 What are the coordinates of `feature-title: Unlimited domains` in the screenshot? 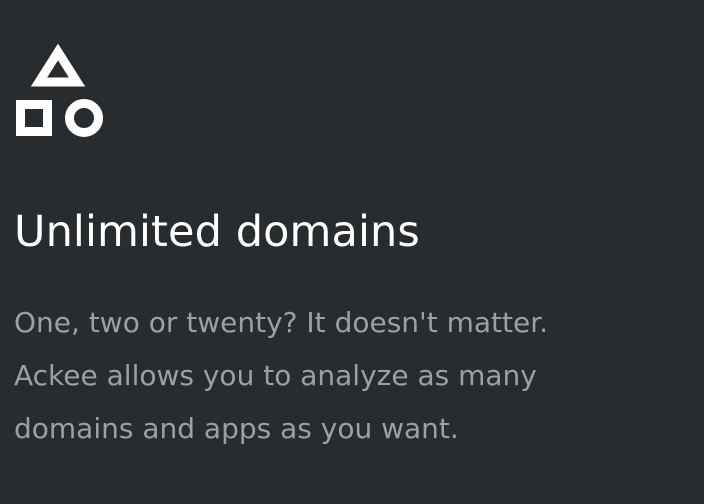 It's located at (217, 232).